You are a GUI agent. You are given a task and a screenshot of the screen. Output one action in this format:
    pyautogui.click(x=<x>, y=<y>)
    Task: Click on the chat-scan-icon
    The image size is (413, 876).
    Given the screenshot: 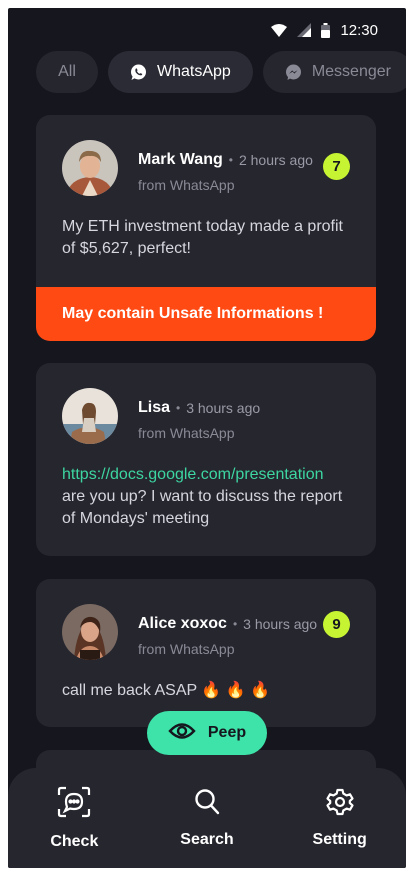 What is the action you would take?
    pyautogui.click(x=74, y=804)
    